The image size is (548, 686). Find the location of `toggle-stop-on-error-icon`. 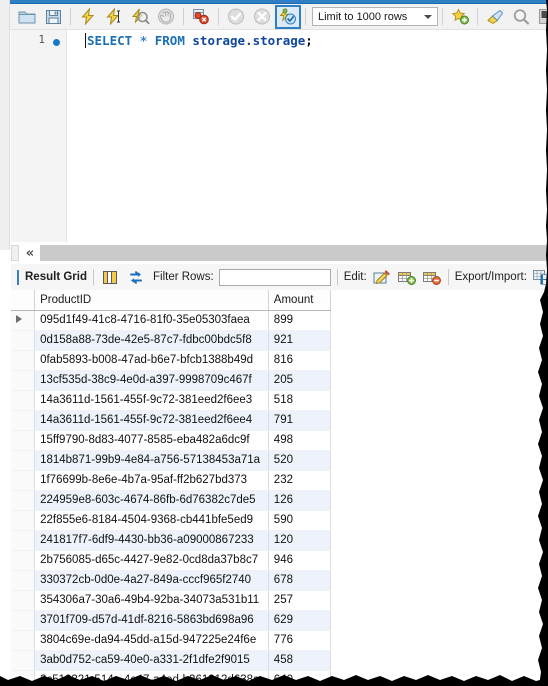

toggle-stop-on-error-icon is located at coordinates (201, 17).